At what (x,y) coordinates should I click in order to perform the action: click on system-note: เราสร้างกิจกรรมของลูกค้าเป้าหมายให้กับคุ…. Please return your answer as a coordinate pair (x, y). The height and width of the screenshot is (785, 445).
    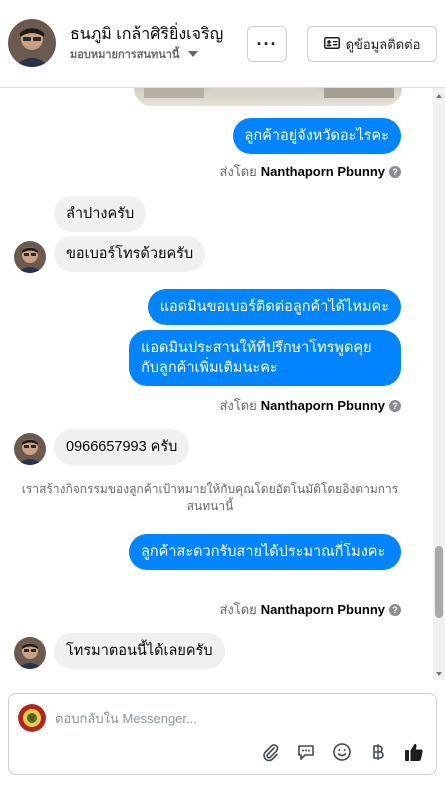
    Looking at the image, I should click on (210, 497).